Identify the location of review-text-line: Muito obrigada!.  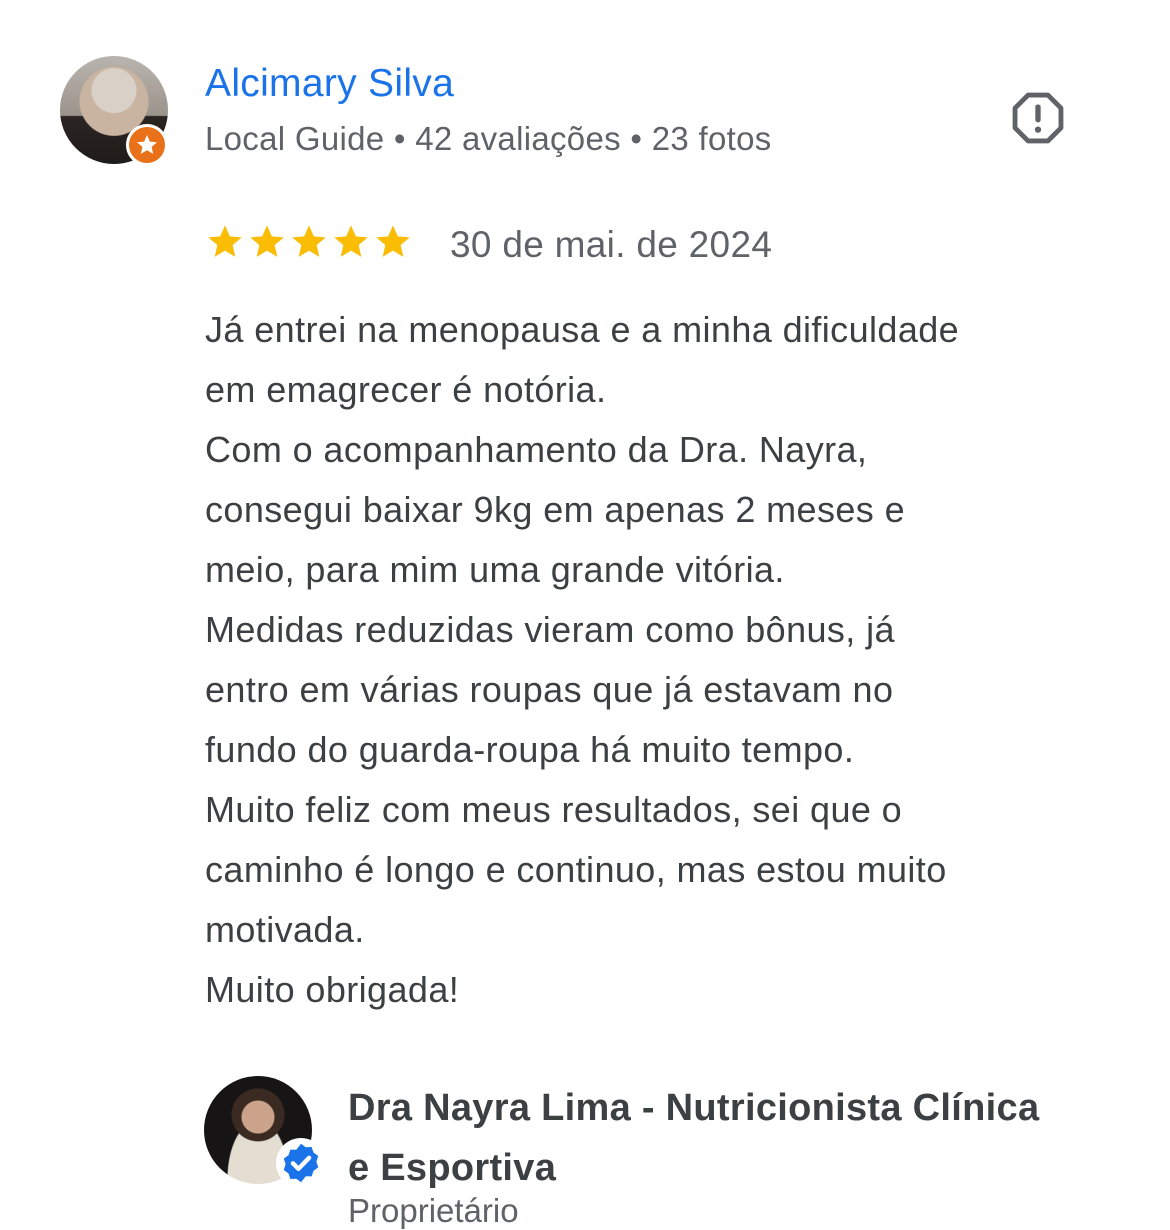
(332, 989).